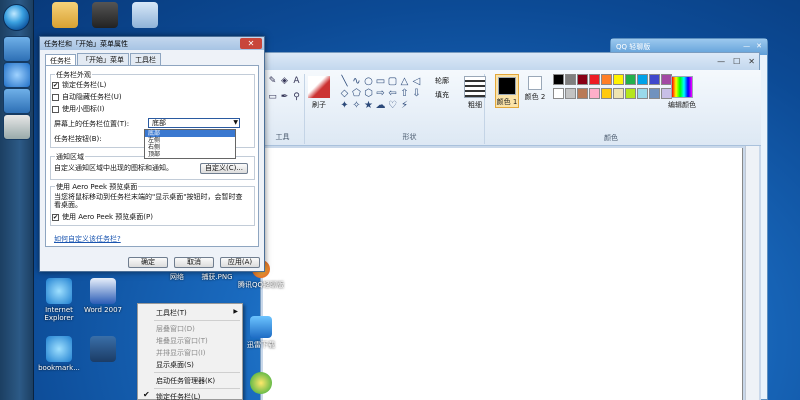 The width and height of the screenshot is (800, 400). I want to click on desktop-icon-capture: 捕获.PNG, so click(217, 277).